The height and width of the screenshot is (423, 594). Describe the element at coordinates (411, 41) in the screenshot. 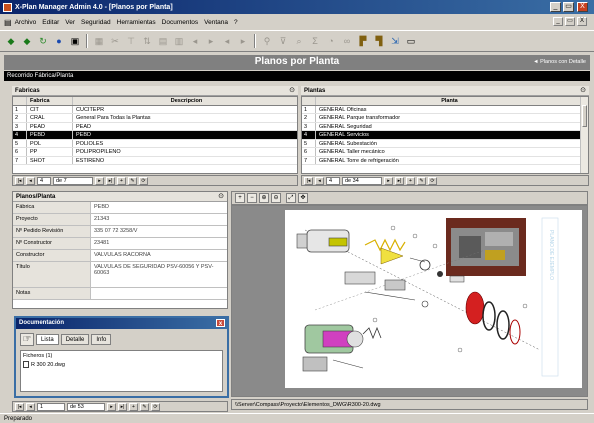

I see `save-icon: ▭` at that location.